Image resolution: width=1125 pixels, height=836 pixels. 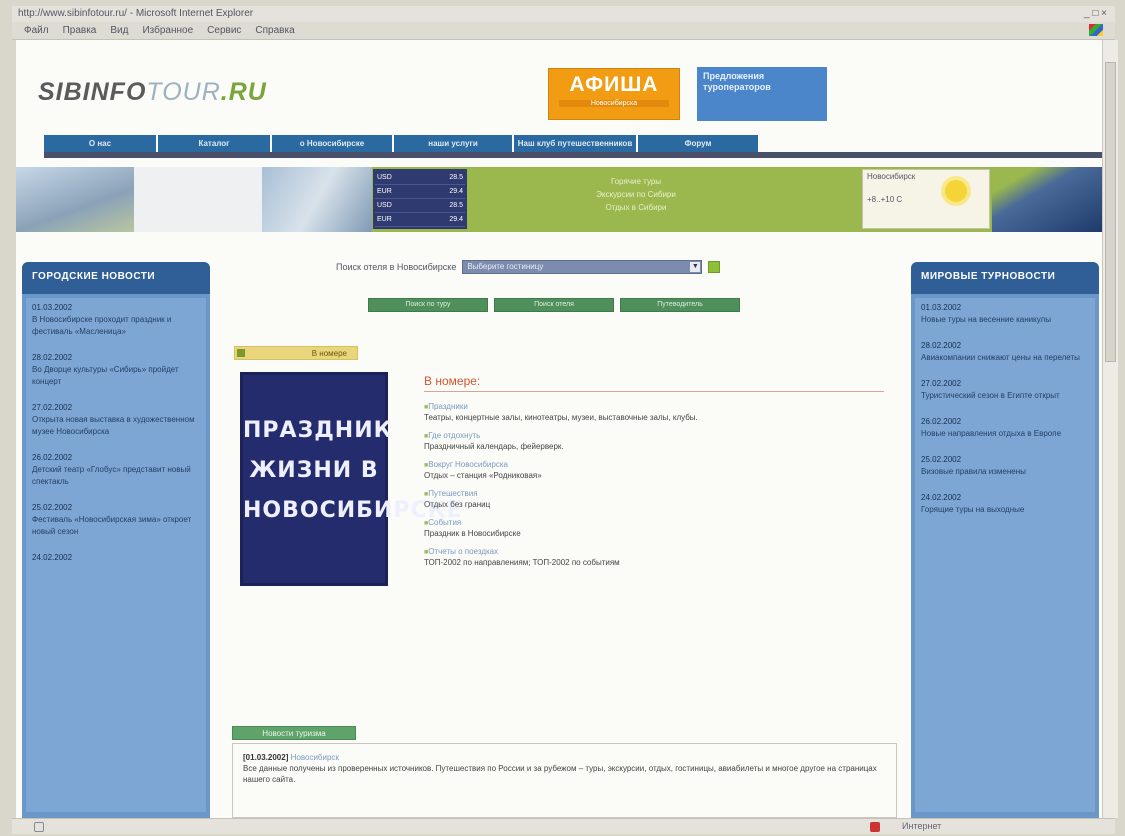 I want to click on nav-tab-forum: Форум, so click(x=698, y=143).